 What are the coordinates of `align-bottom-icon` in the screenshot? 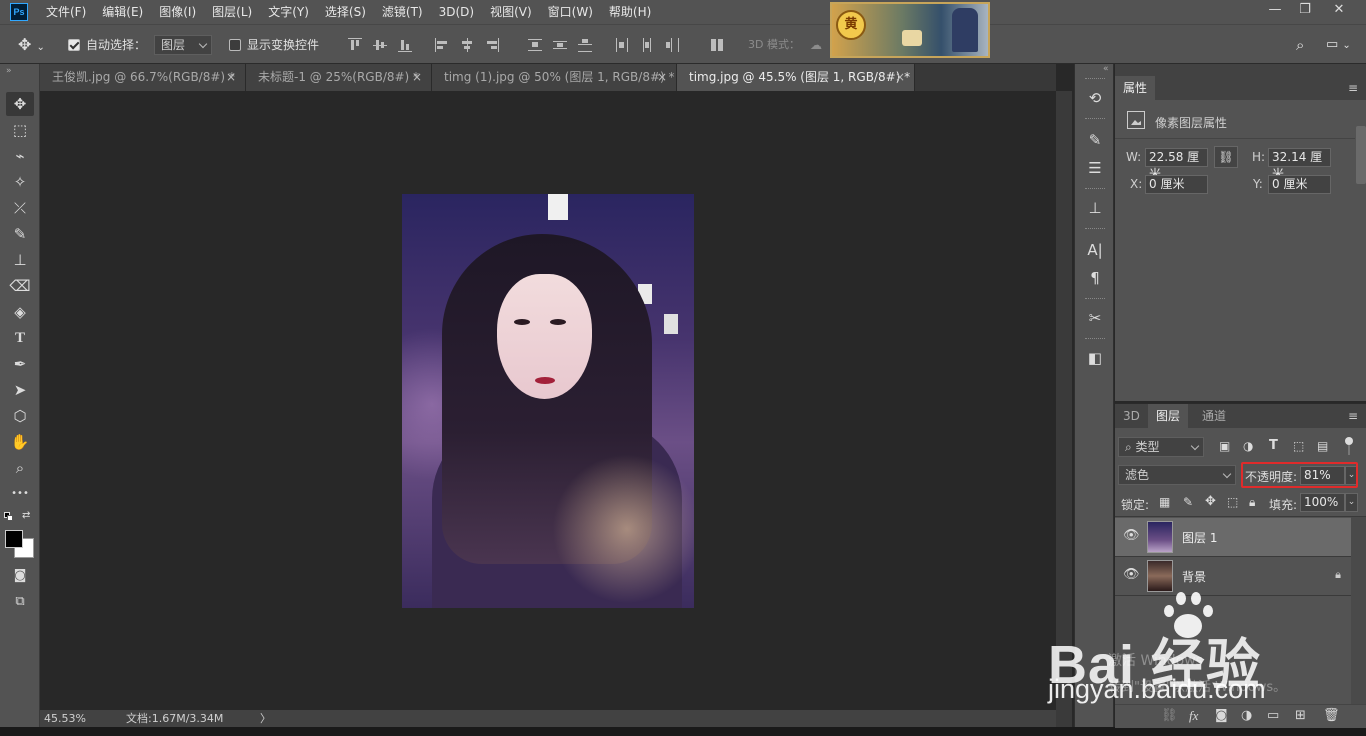 It's located at (405, 45).